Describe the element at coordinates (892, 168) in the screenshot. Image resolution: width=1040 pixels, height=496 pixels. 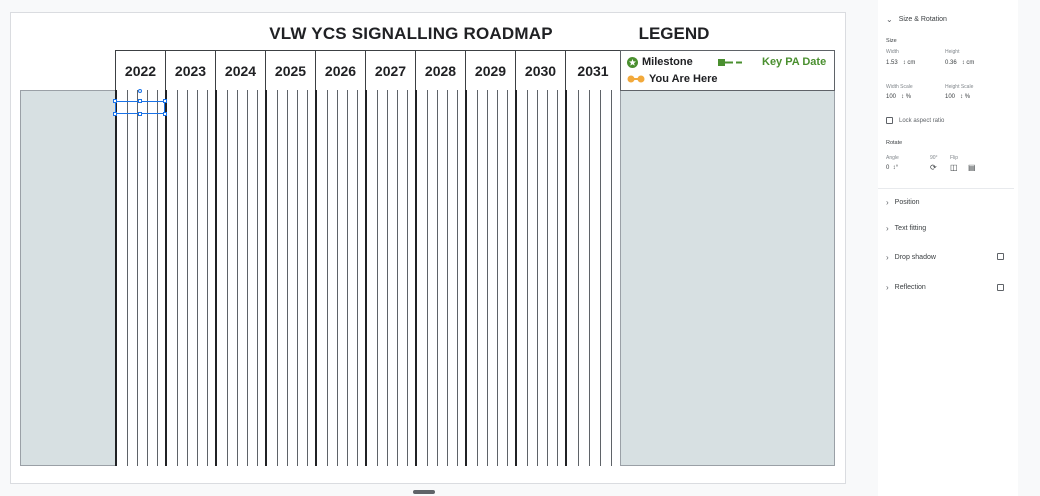
I see `angle-input: 0 ↕°` at that location.